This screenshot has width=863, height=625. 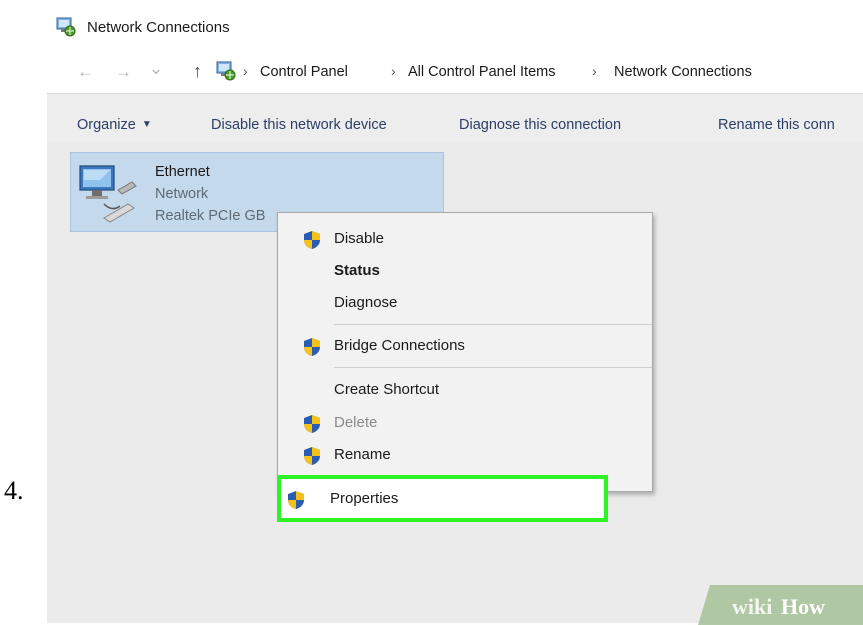 I want to click on menu-label: Rename, so click(x=362, y=454).